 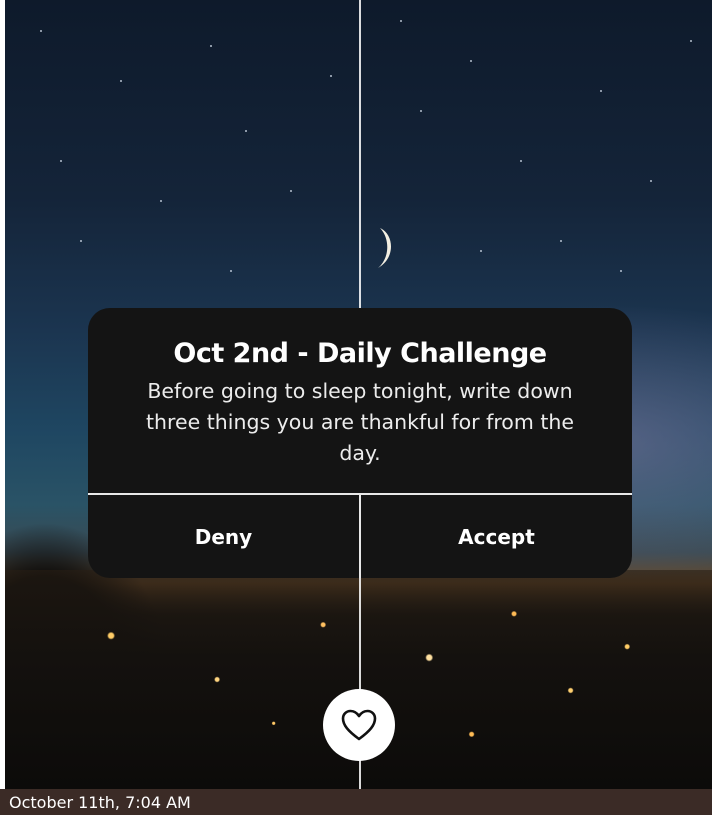 I want to click on accept-button: Accept, so click(x=496, y=536).